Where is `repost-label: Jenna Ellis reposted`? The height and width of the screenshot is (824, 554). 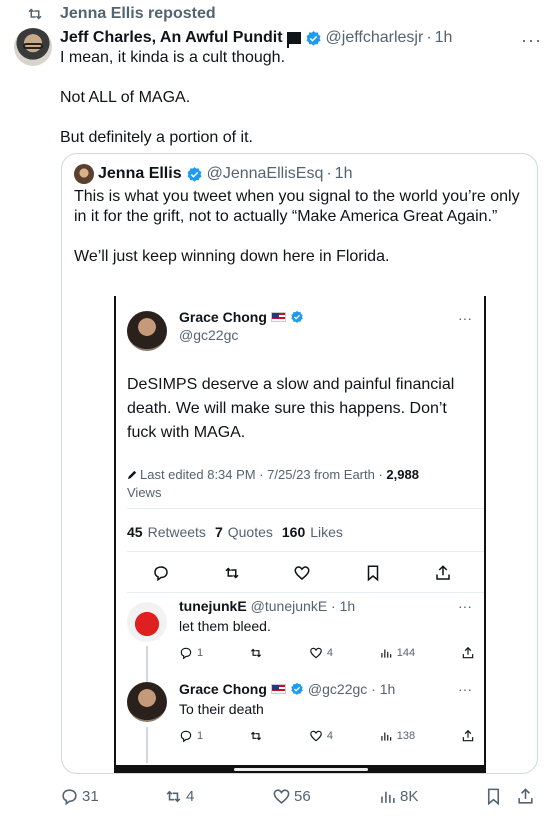
repost-label: Jenna Ellis reposted is located at coordinates (138, 13).